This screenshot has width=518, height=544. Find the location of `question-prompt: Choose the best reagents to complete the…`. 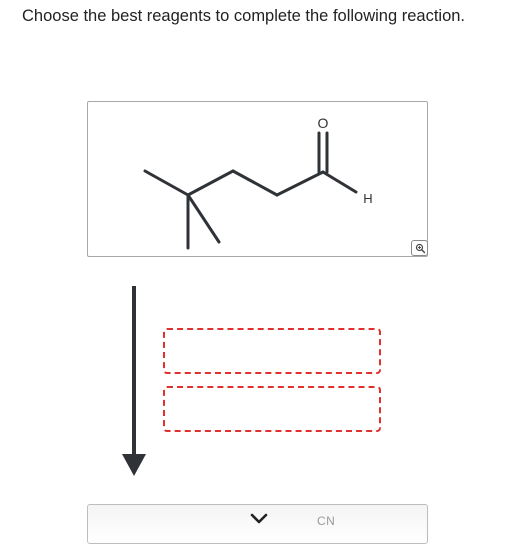

question-prompt: Choose the best reagents to complete the… is located at coordinates (244, 16).